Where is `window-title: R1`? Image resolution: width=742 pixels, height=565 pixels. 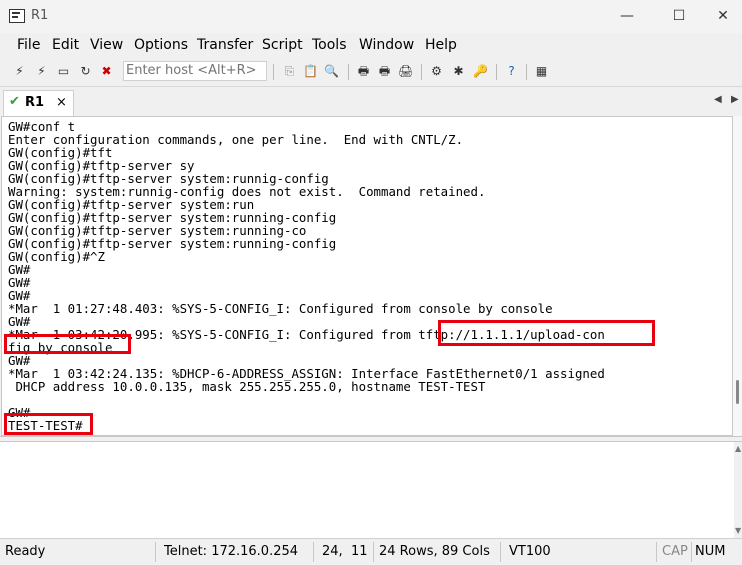 window-title: R1 is located at coordinates (40, 15).